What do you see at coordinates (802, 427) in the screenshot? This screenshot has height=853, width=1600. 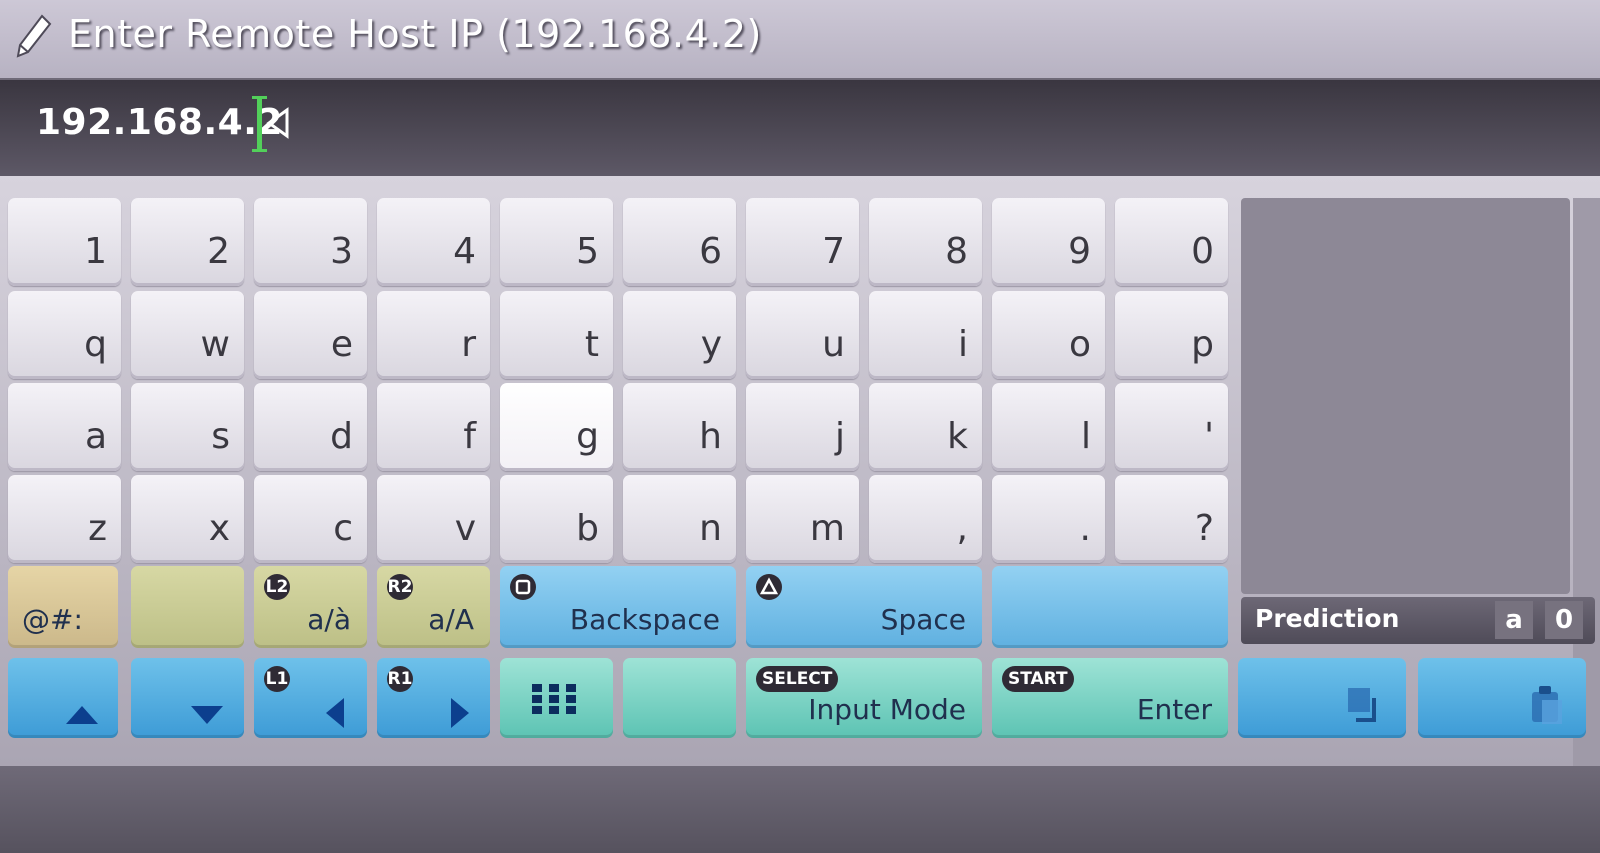 I see `key-3-7: j` at bounding box center [802, 427].